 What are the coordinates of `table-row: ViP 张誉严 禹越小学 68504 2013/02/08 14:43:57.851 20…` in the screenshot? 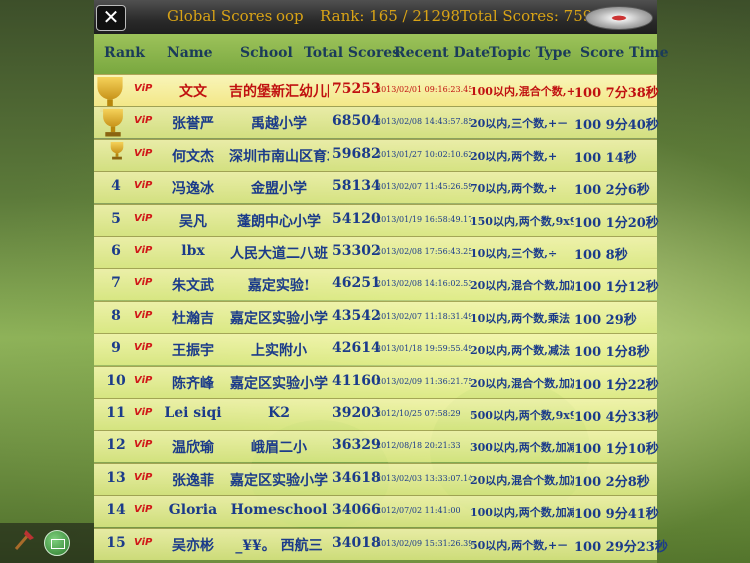 It's located at (376, 122).